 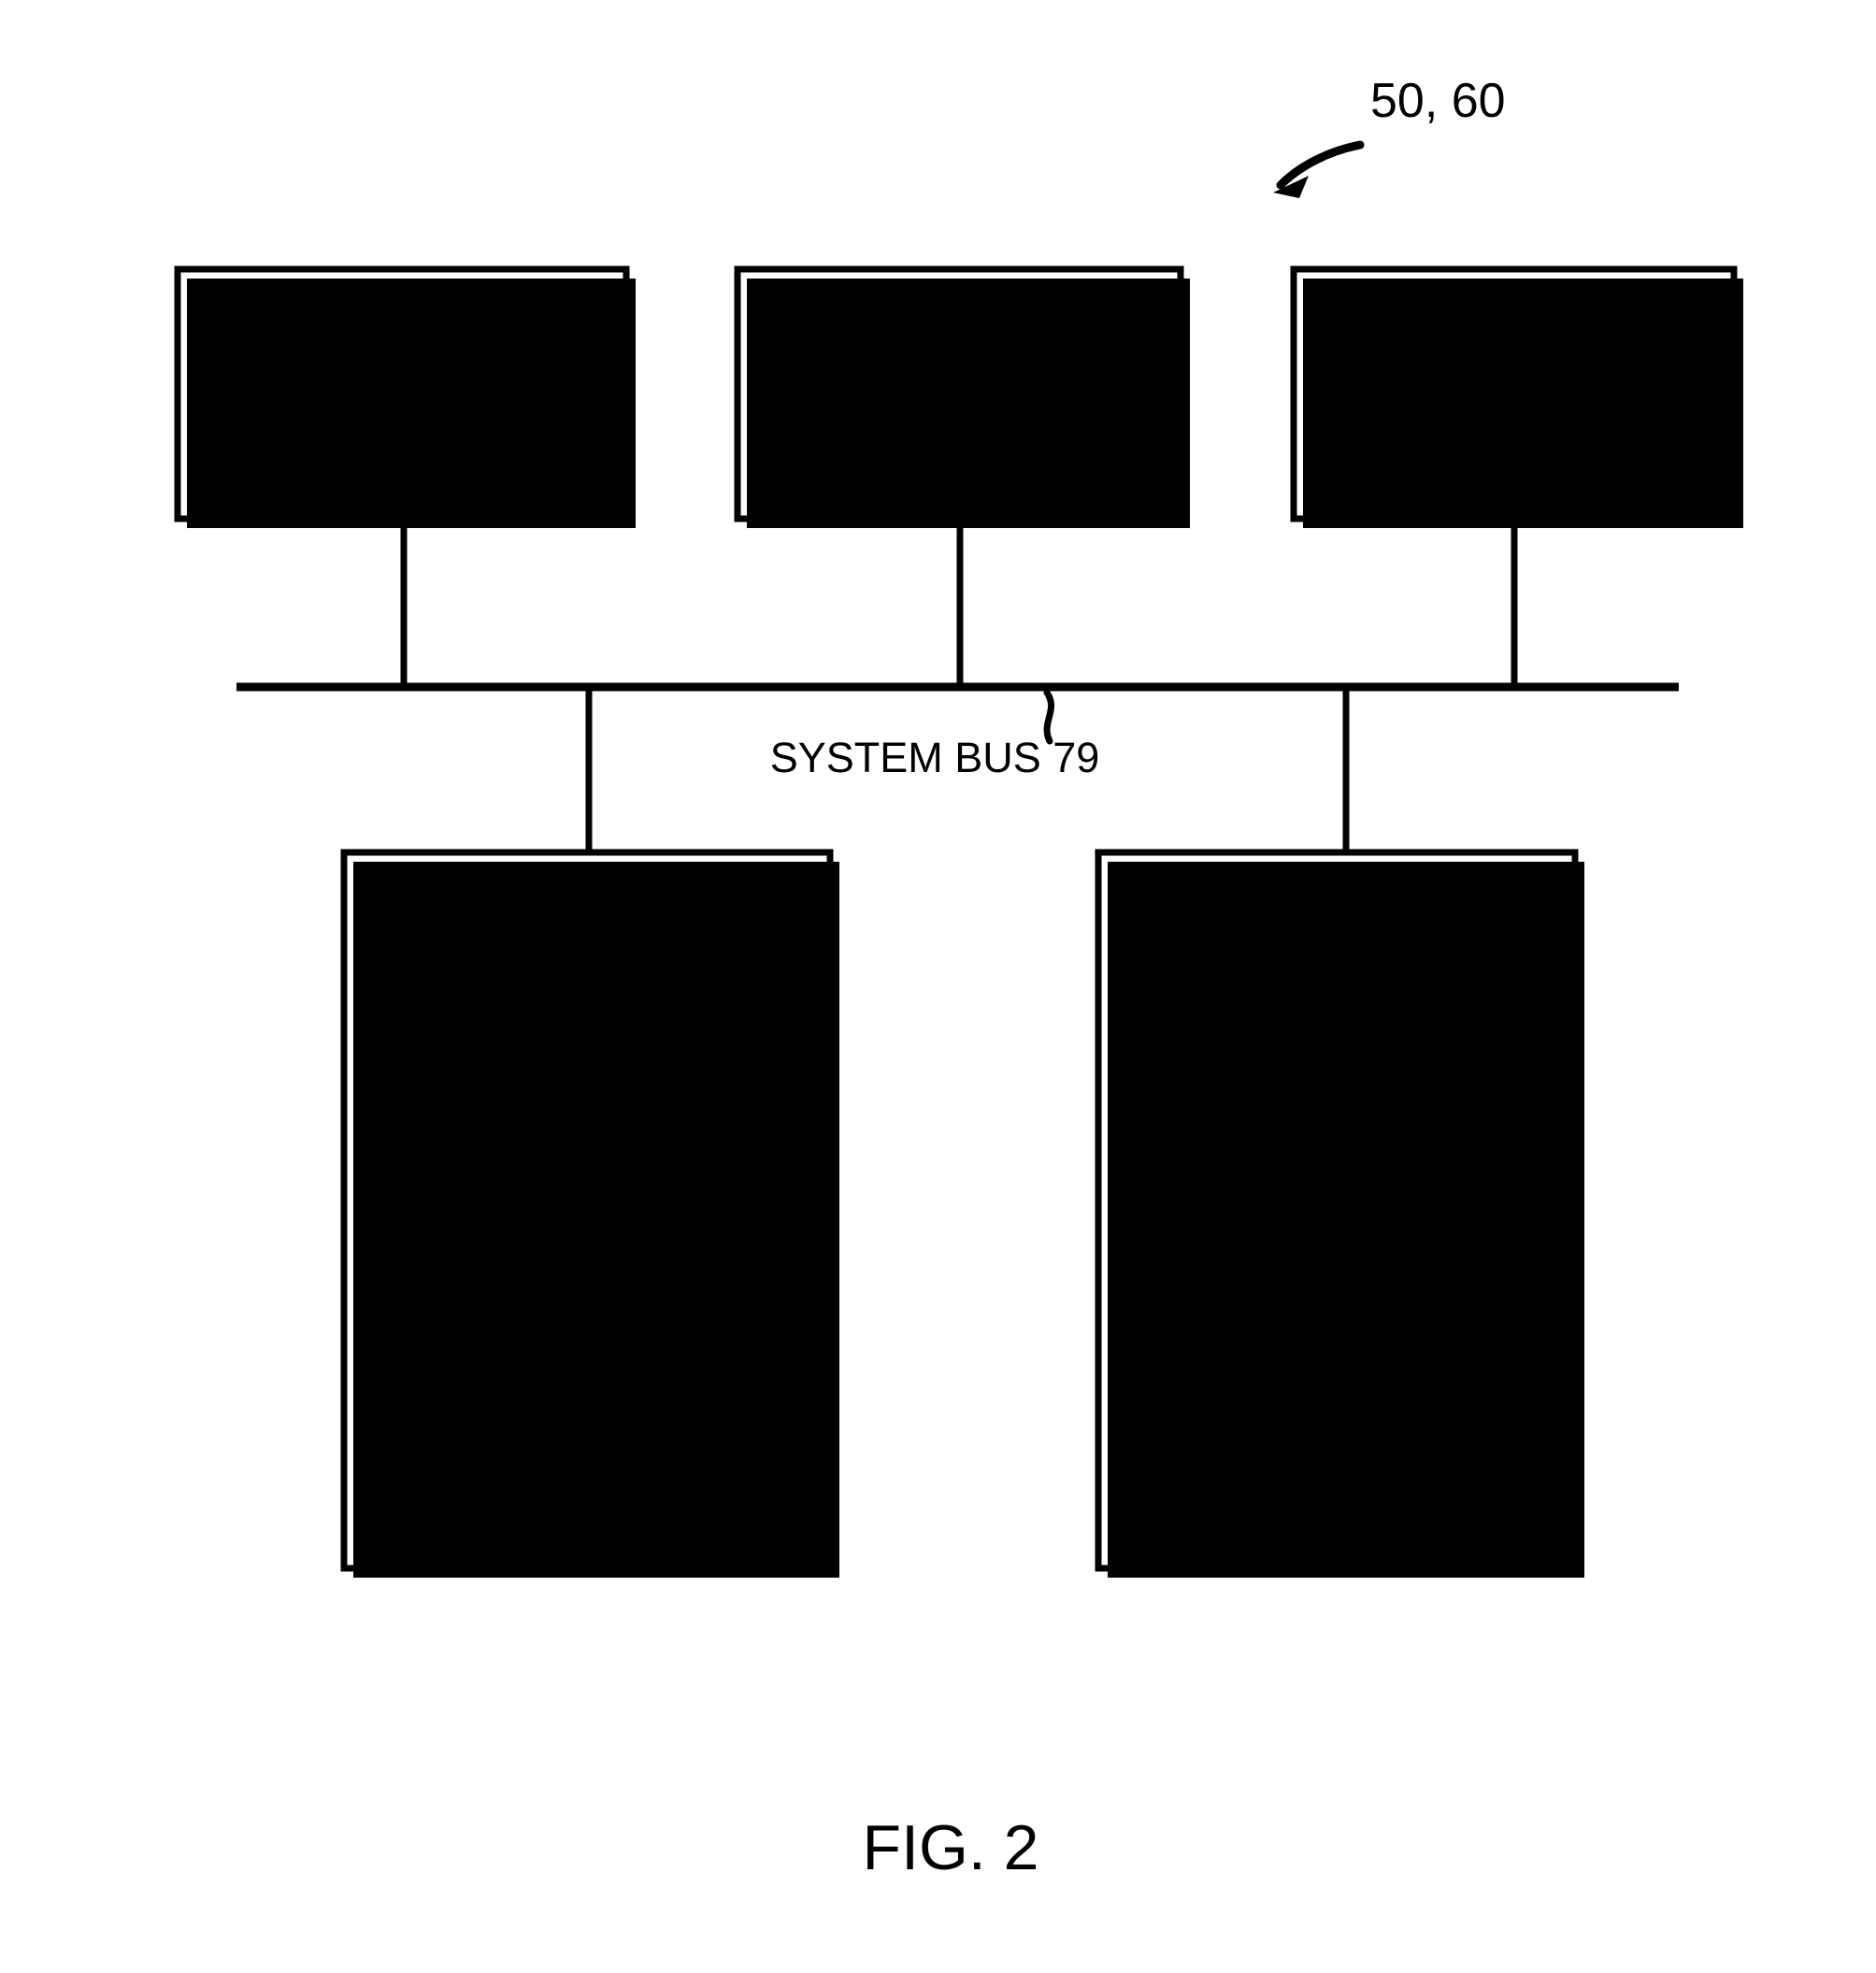 I want to click on block-routine: ROUTINE 92, so click(x=593, y=1096).